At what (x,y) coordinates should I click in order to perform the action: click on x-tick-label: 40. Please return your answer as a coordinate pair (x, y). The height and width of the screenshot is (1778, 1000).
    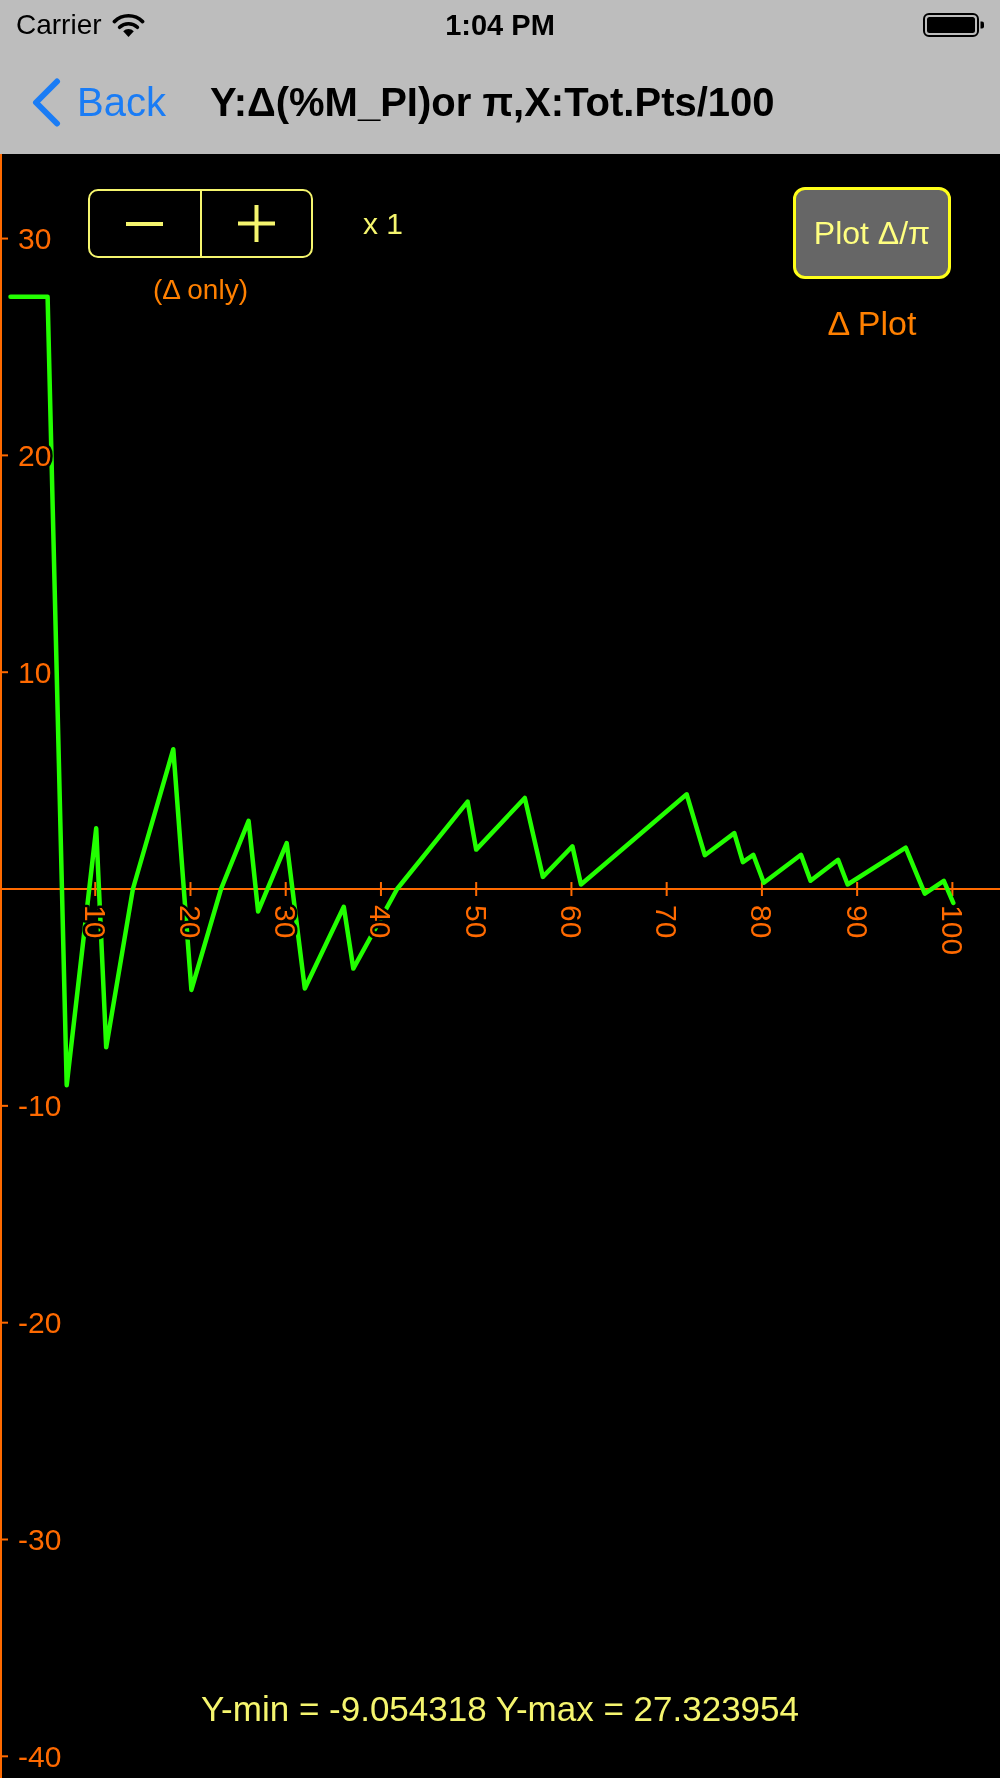
    Looking at the image, I should click on (381, 922).